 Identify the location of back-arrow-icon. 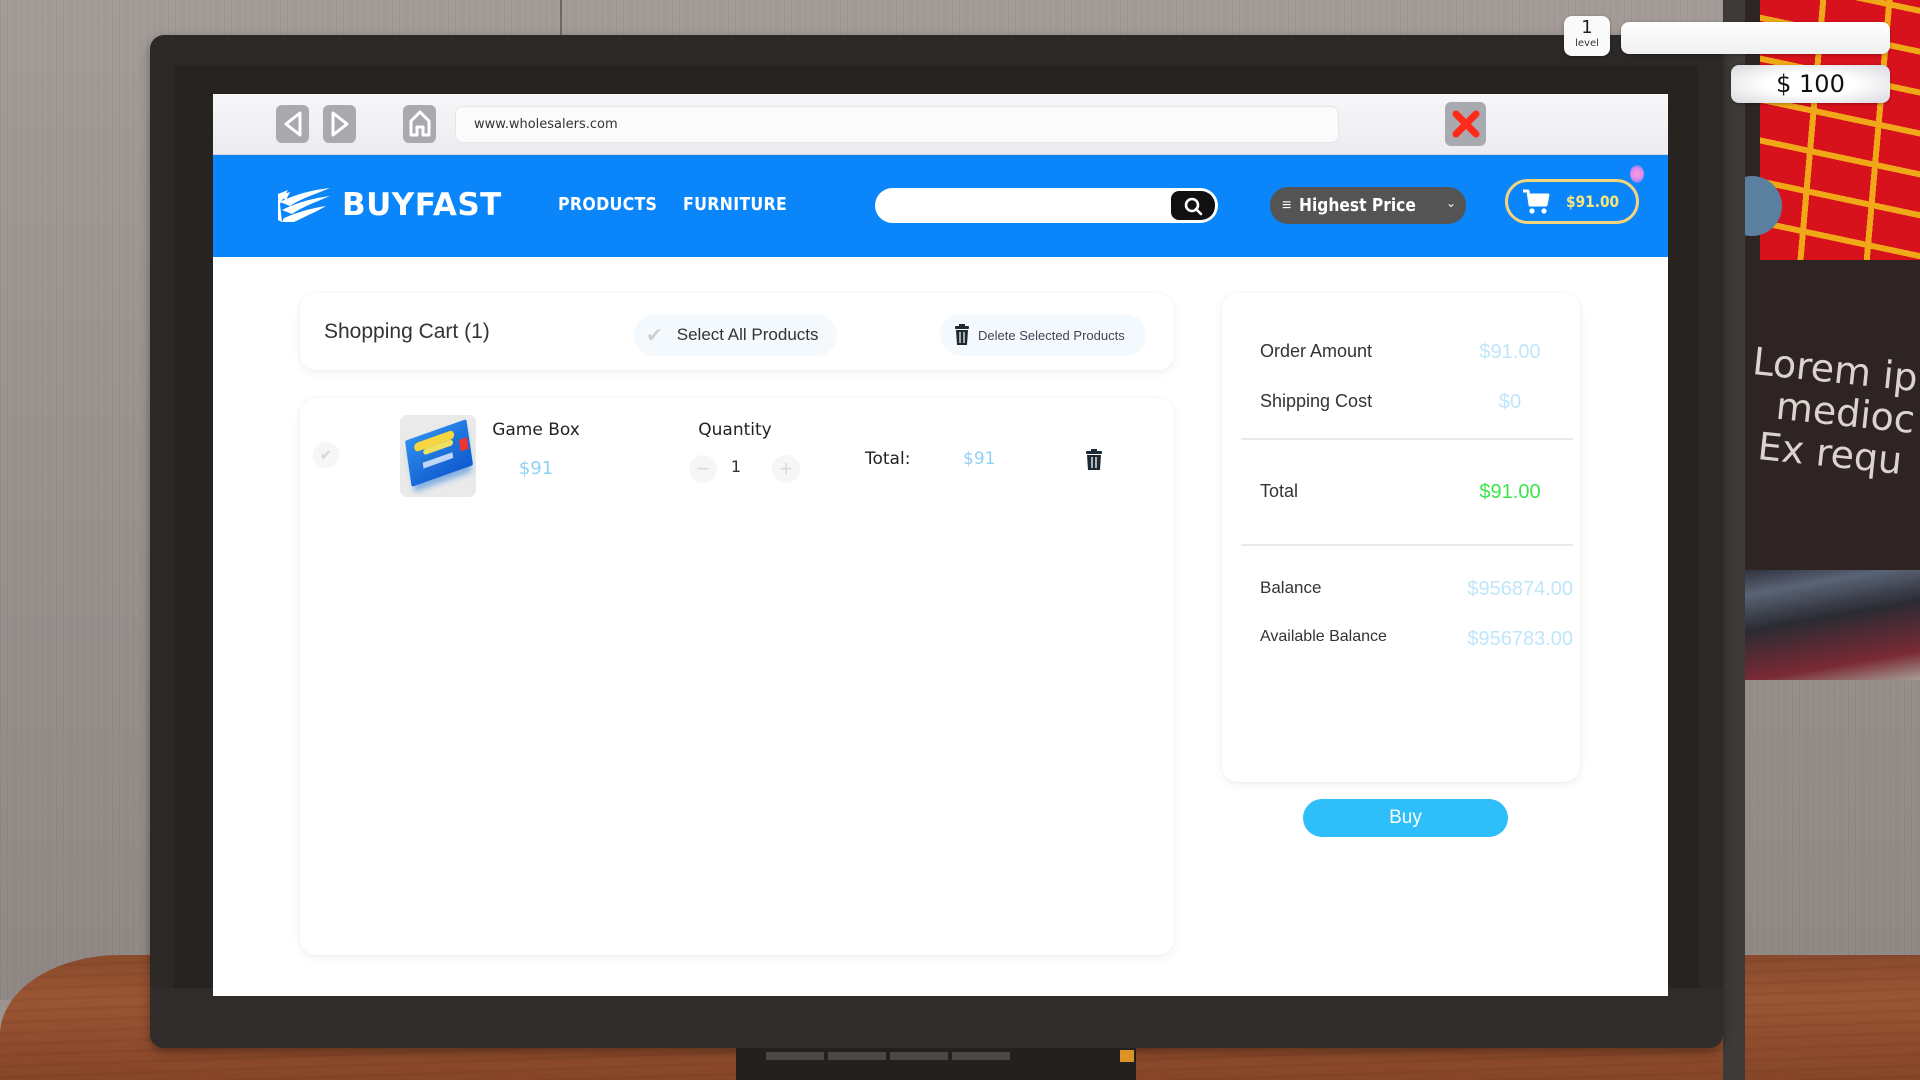
(292, 124).